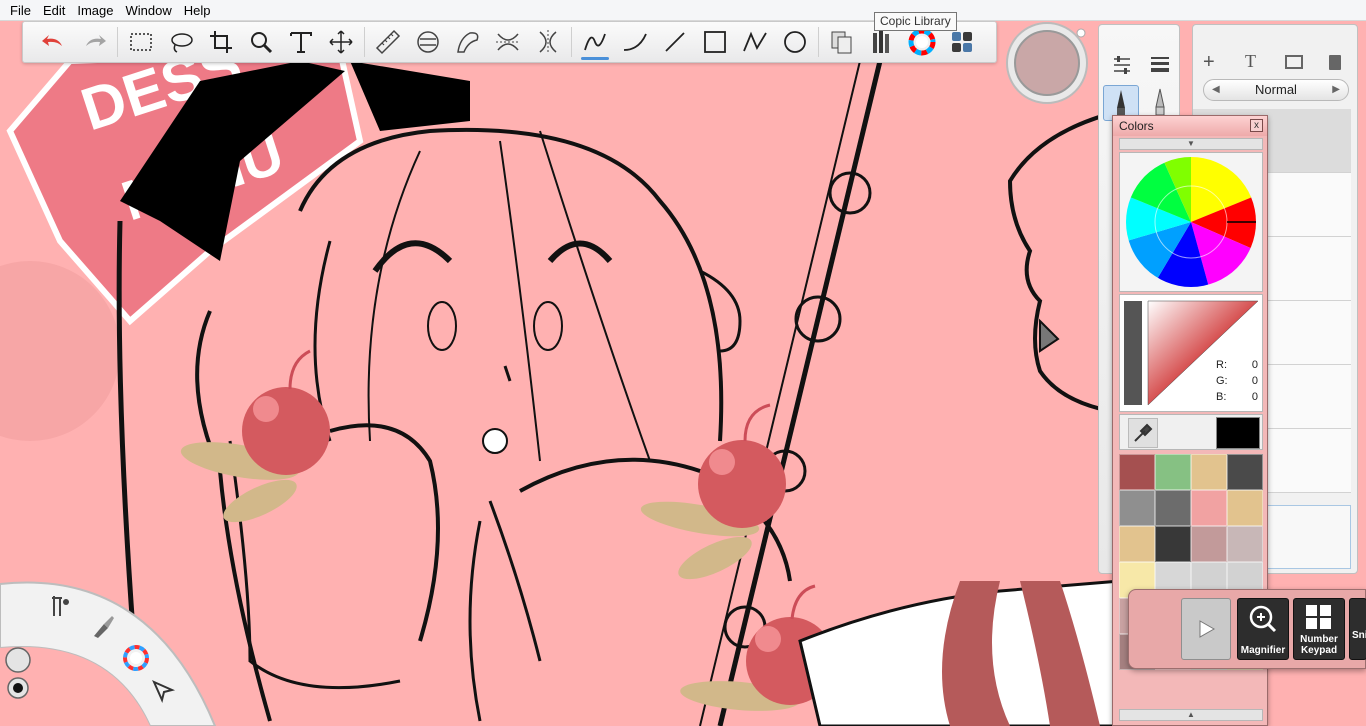 Image resolution: width=1366 pixels, height=726 pixels. I want to click on tools-icon, so click(60, 606).